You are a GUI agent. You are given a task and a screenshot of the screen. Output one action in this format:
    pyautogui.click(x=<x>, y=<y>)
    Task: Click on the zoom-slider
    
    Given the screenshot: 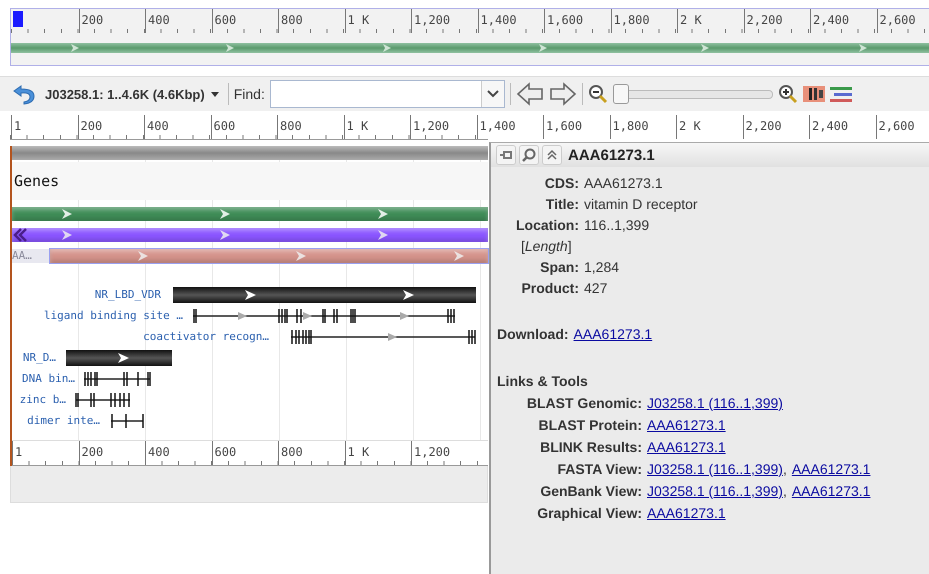 What is the action you would take?
    pyautogui.click(x=692, y=94)
    